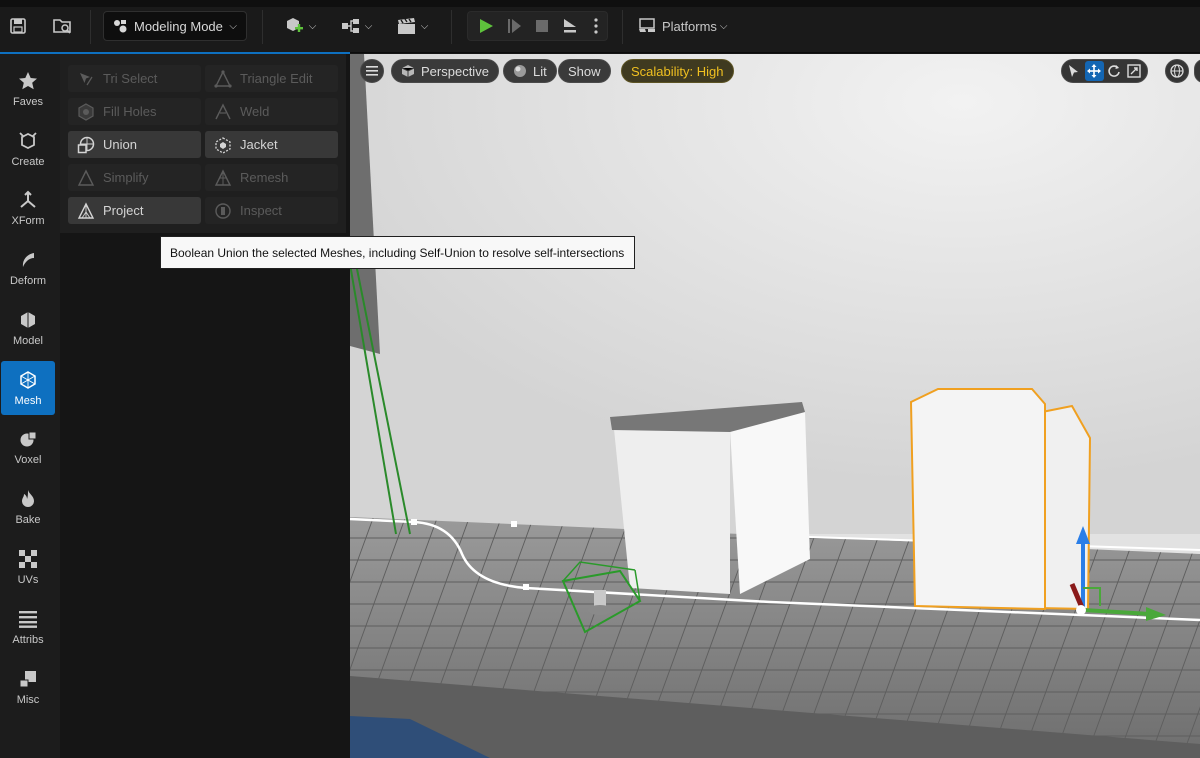 This screenshot has width=1200, height=758. Describe the element at coordinates (28, 388) in the screenshot. I see `tab-mesh: Mesh` at that location.